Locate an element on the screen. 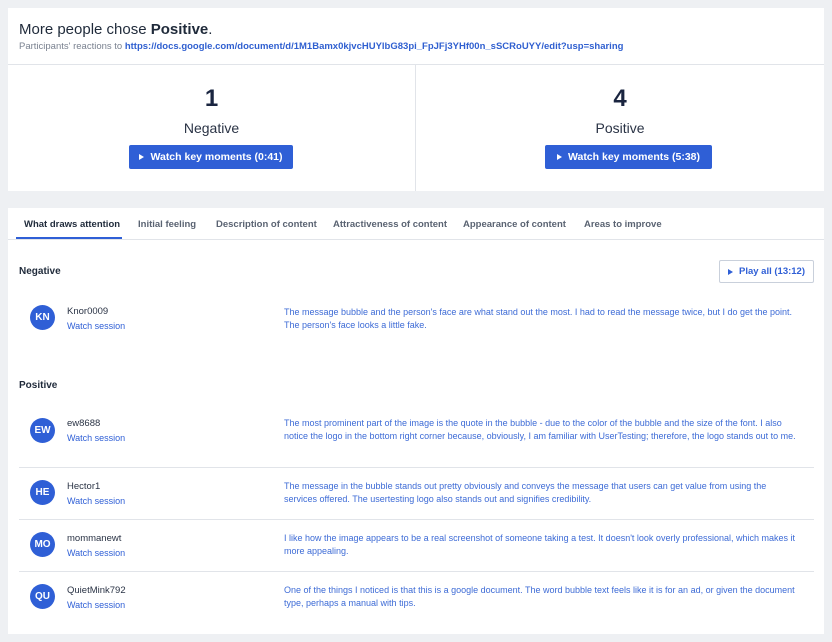 The height and width of the screenshot is (642, 832). avatar: EW is located at coordinates (42, 430).